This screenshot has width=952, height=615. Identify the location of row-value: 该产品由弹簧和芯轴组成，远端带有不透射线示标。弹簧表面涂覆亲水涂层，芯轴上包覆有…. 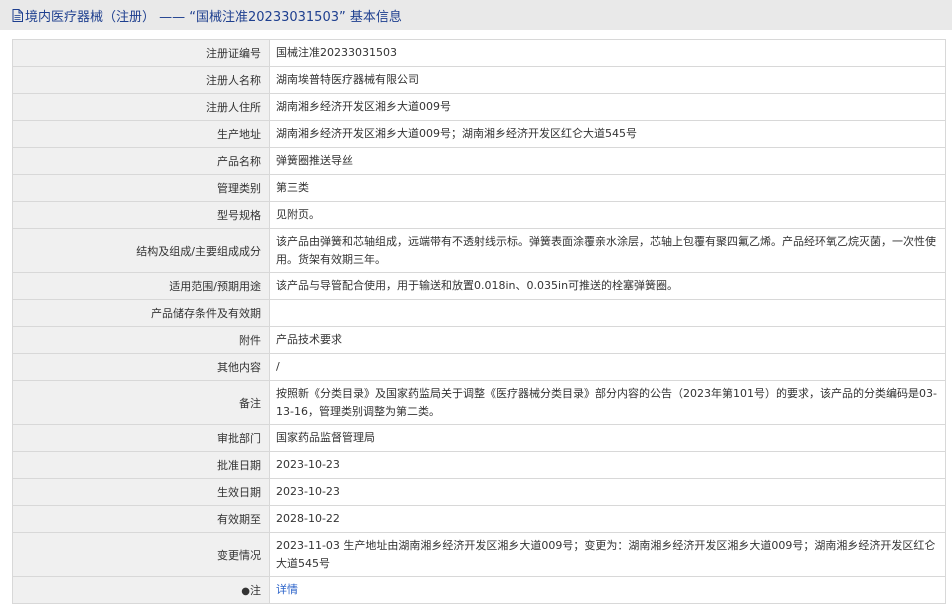
(607, 250).